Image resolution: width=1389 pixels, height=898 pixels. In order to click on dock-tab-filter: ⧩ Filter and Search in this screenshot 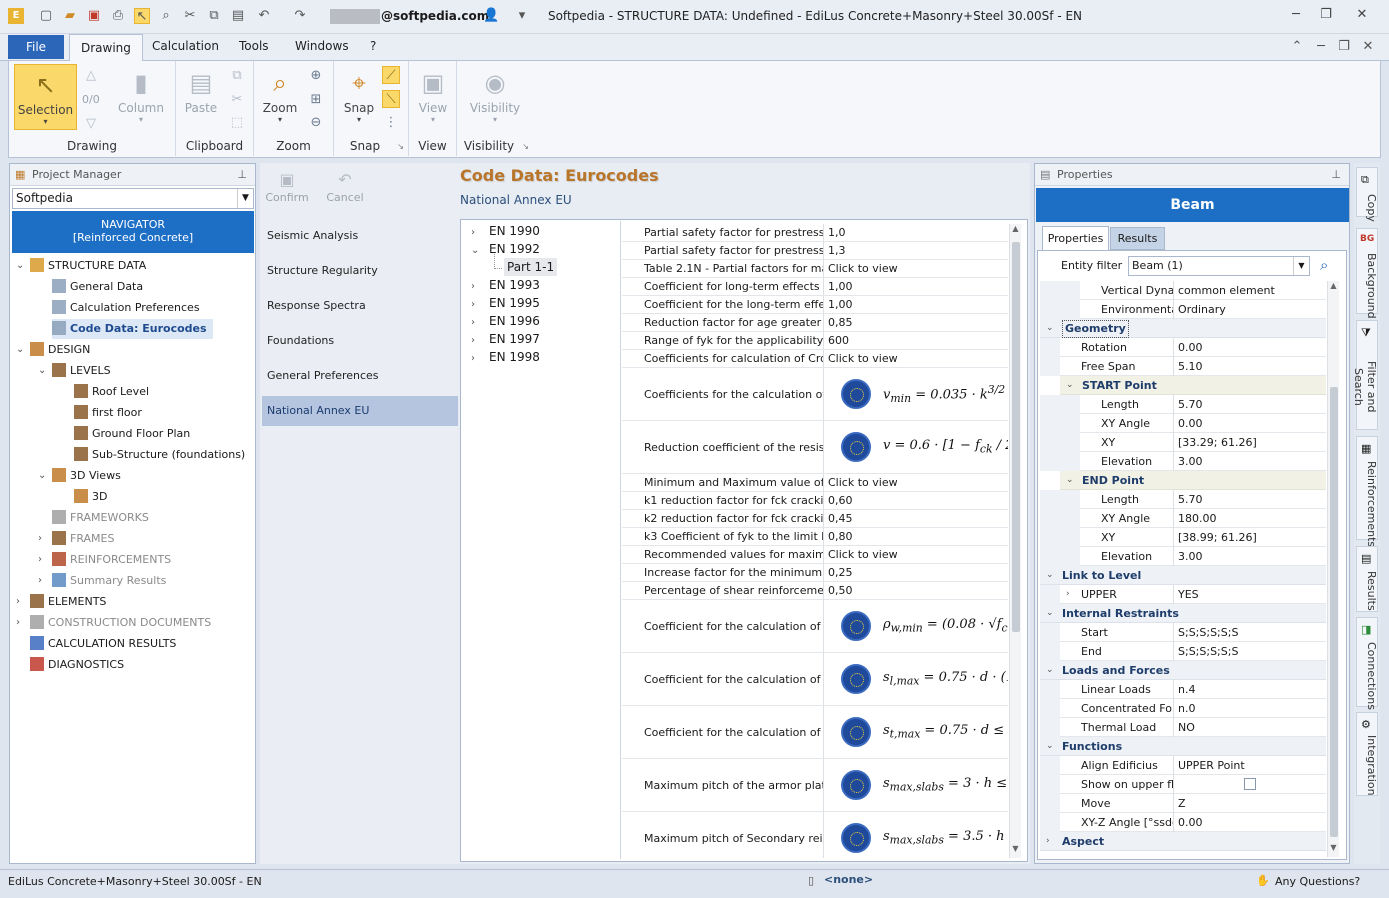, I will do `click(1365, 375)`.